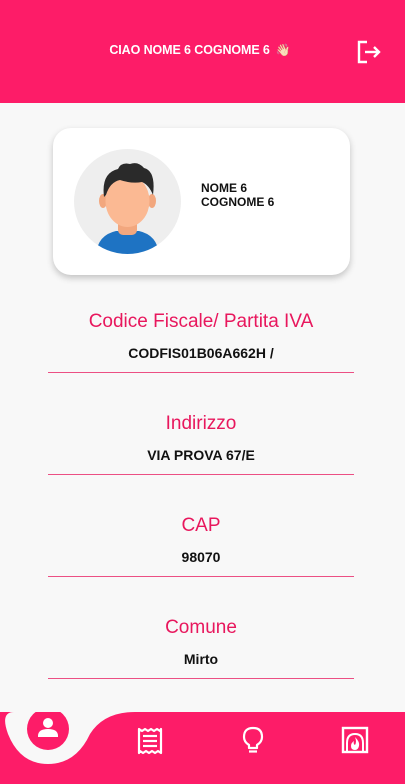  I want to click on wave-emoji: 👋🏻, so click(283, 50).